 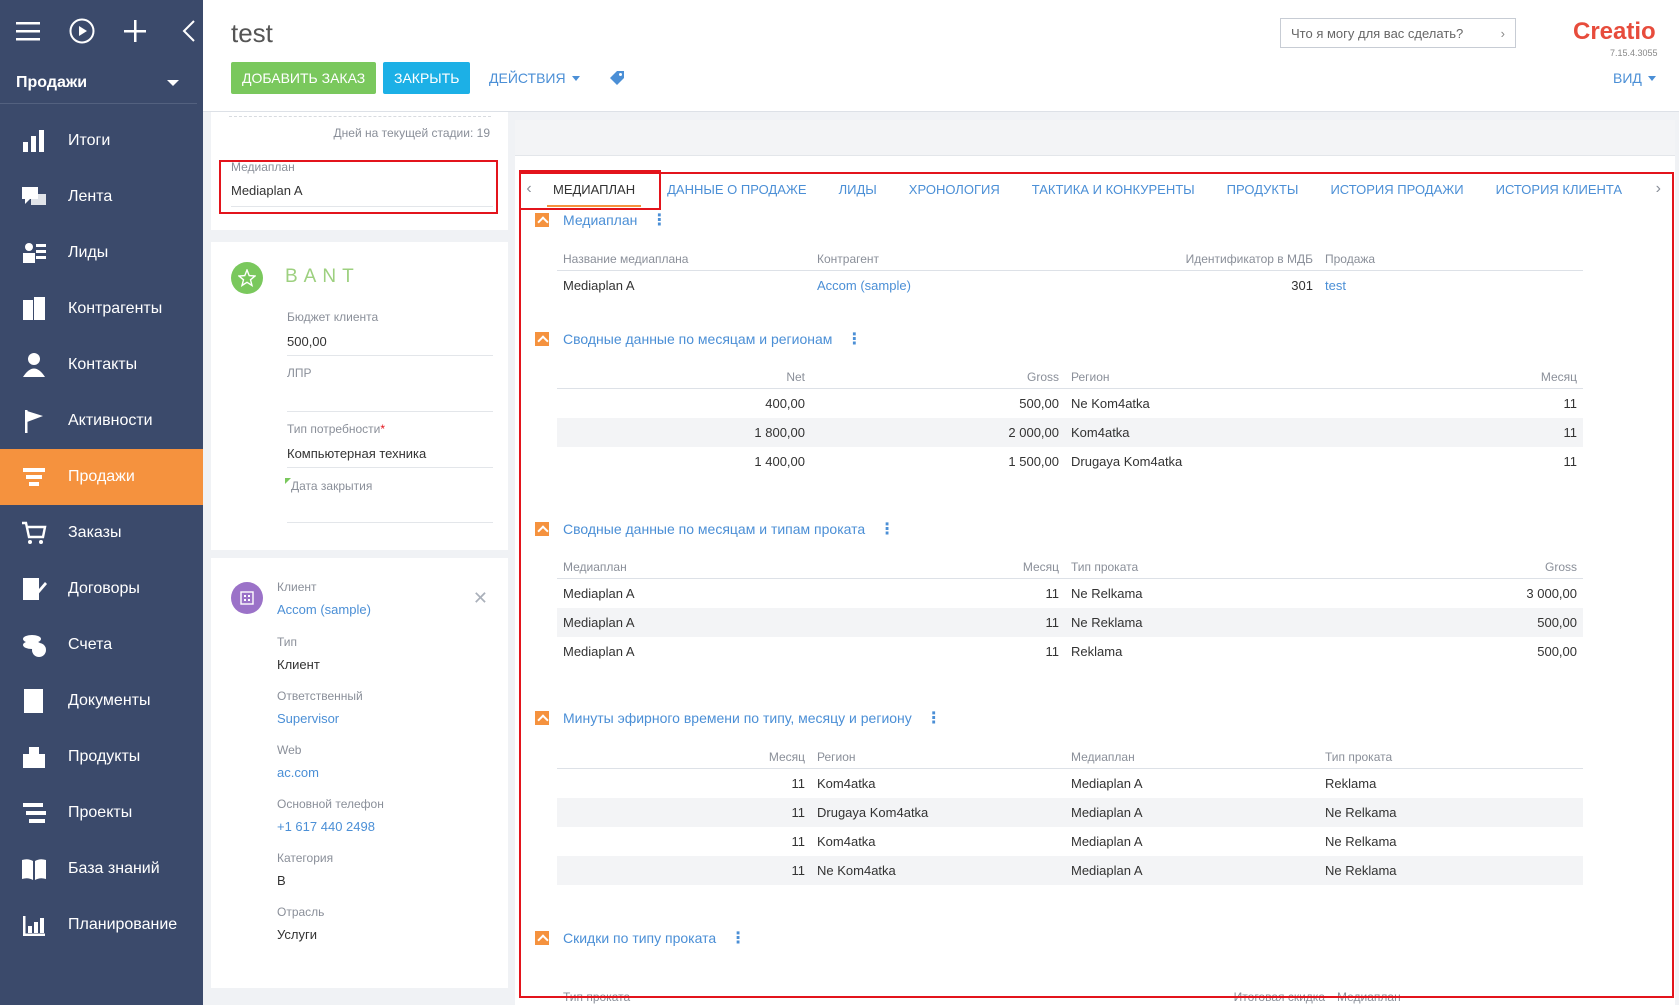 What do you see at coordinates (301, 912) in the screenshot?
I see `industry-label: Отрасль` at bounding box center [301, 912].